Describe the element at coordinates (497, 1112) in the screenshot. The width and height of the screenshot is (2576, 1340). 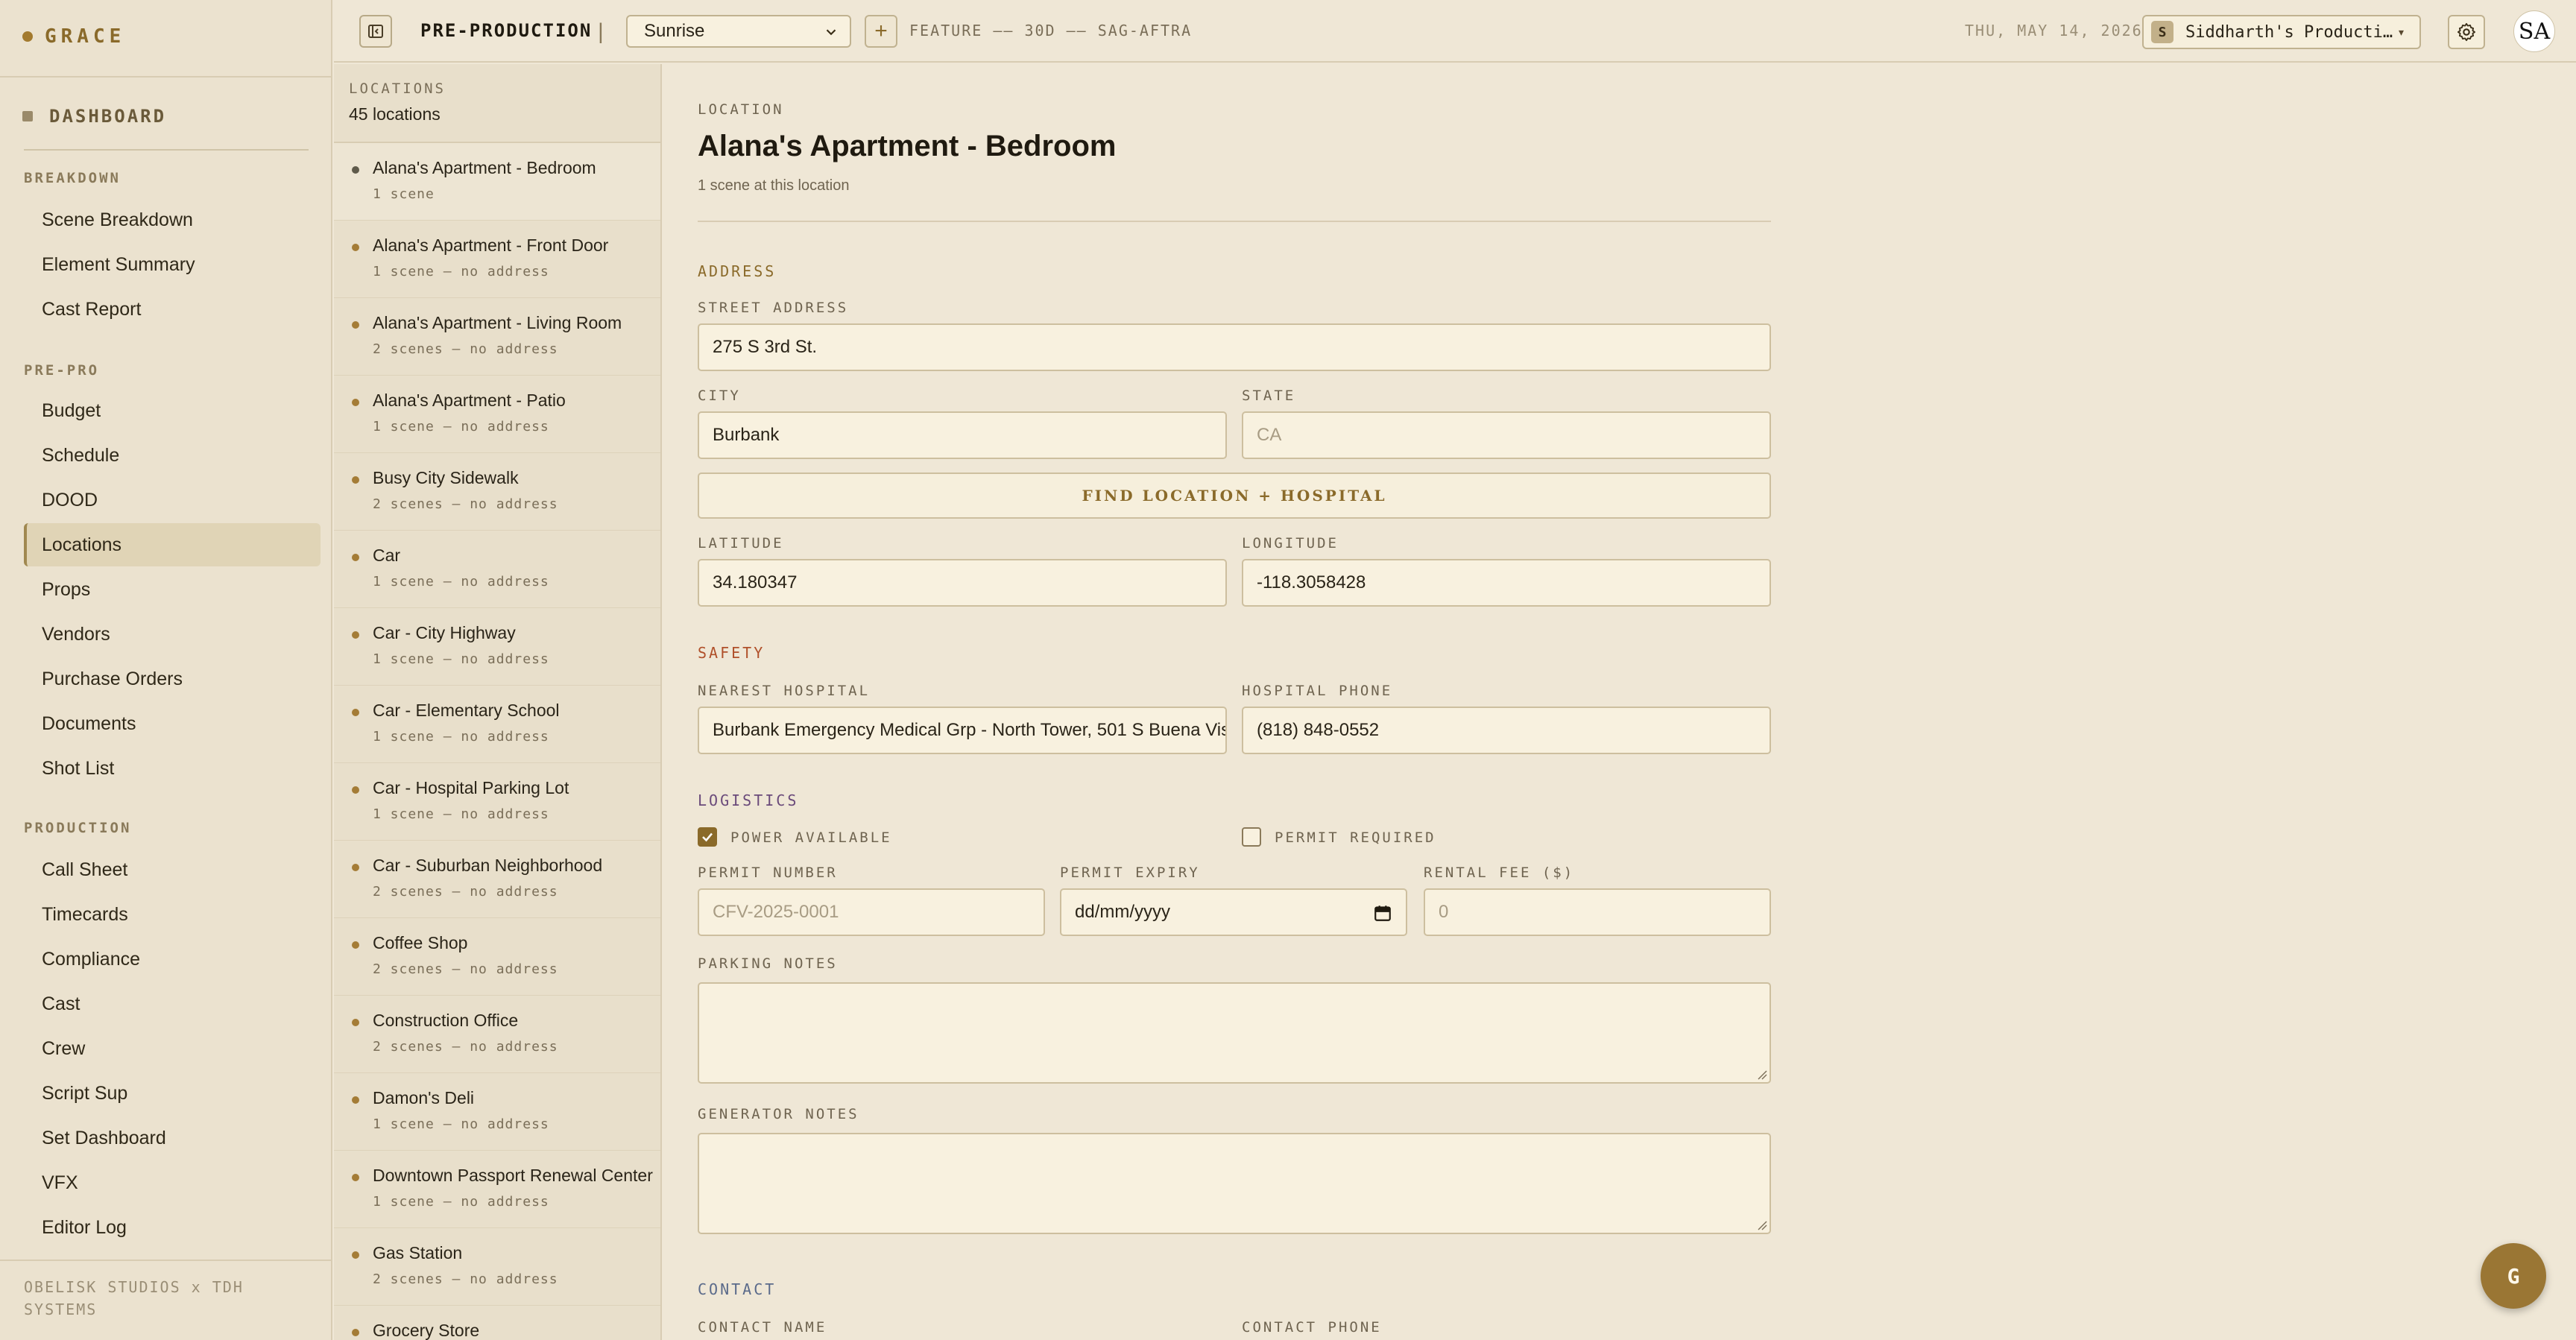
I see `list-item: Damon's Deli 1 scene — no address` at that location.